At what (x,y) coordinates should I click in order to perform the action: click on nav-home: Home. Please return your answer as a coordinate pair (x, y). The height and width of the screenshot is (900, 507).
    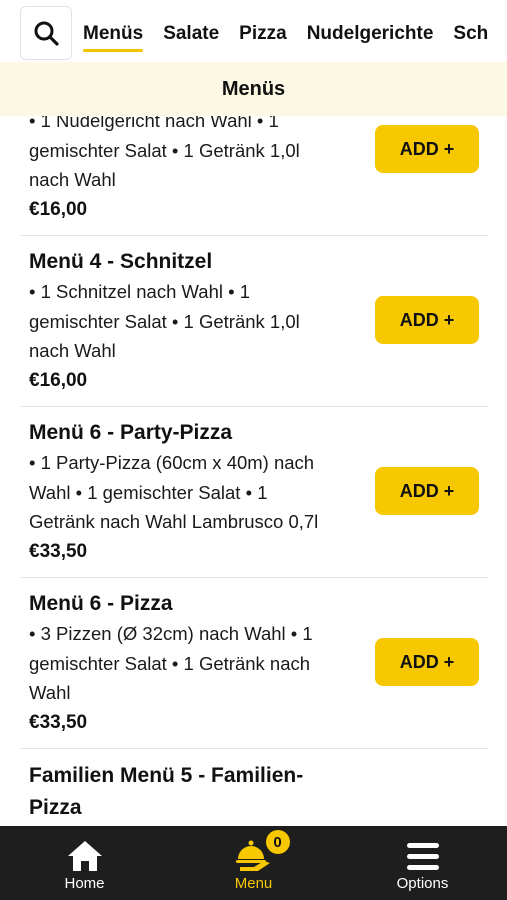
    Looking at the image, I should click on (84, 863).